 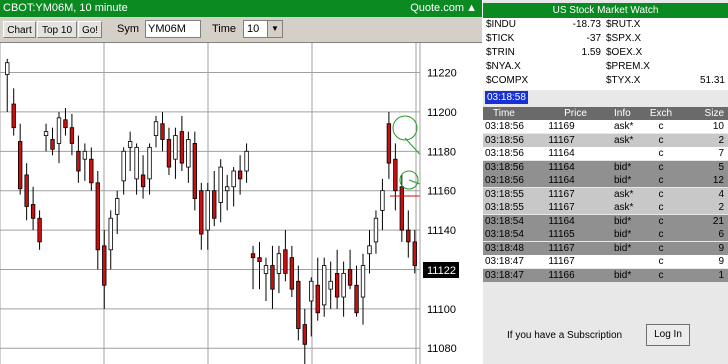 I want to click on market-clock: 03:18:58, so click(x=506, y=97).